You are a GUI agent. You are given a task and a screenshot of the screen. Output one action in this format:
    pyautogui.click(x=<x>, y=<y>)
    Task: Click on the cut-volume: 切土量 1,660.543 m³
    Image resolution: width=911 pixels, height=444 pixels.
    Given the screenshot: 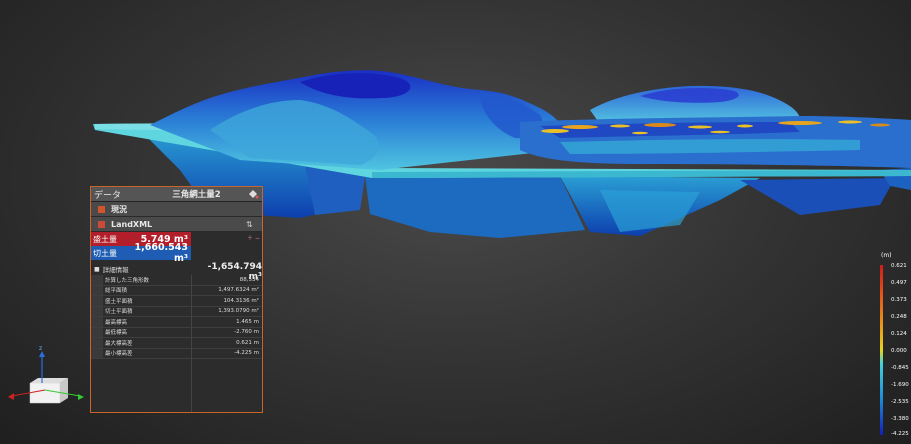 What is the action you would take?
    pyautogui.click(x=141, y=253)
    